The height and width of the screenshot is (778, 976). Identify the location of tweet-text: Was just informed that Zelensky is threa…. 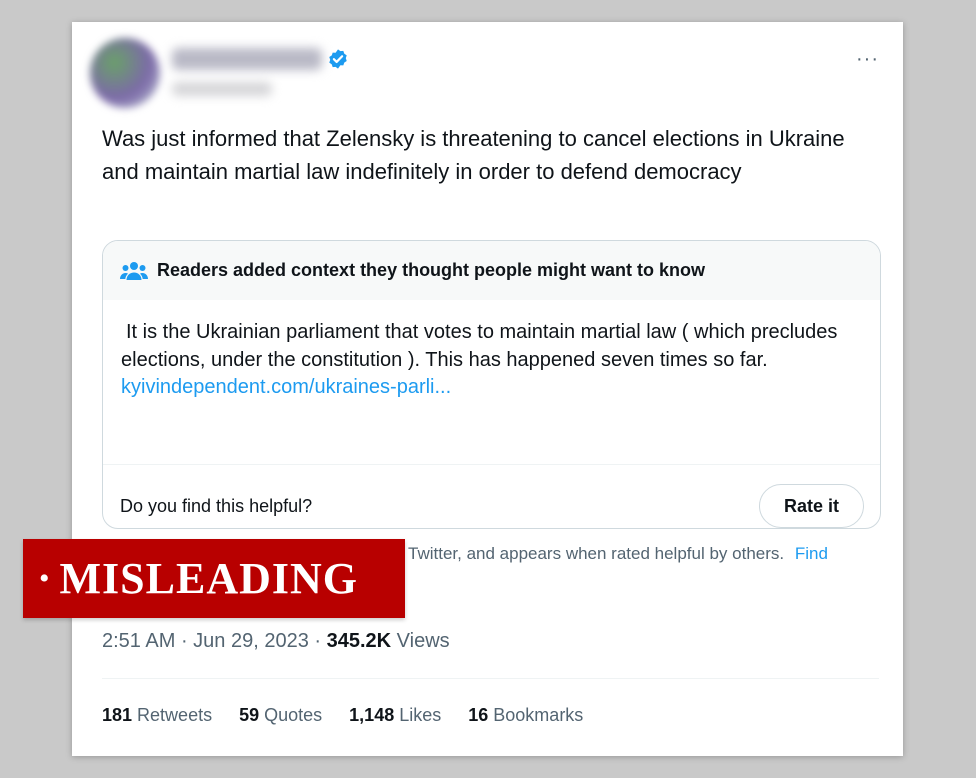
(473, 155).